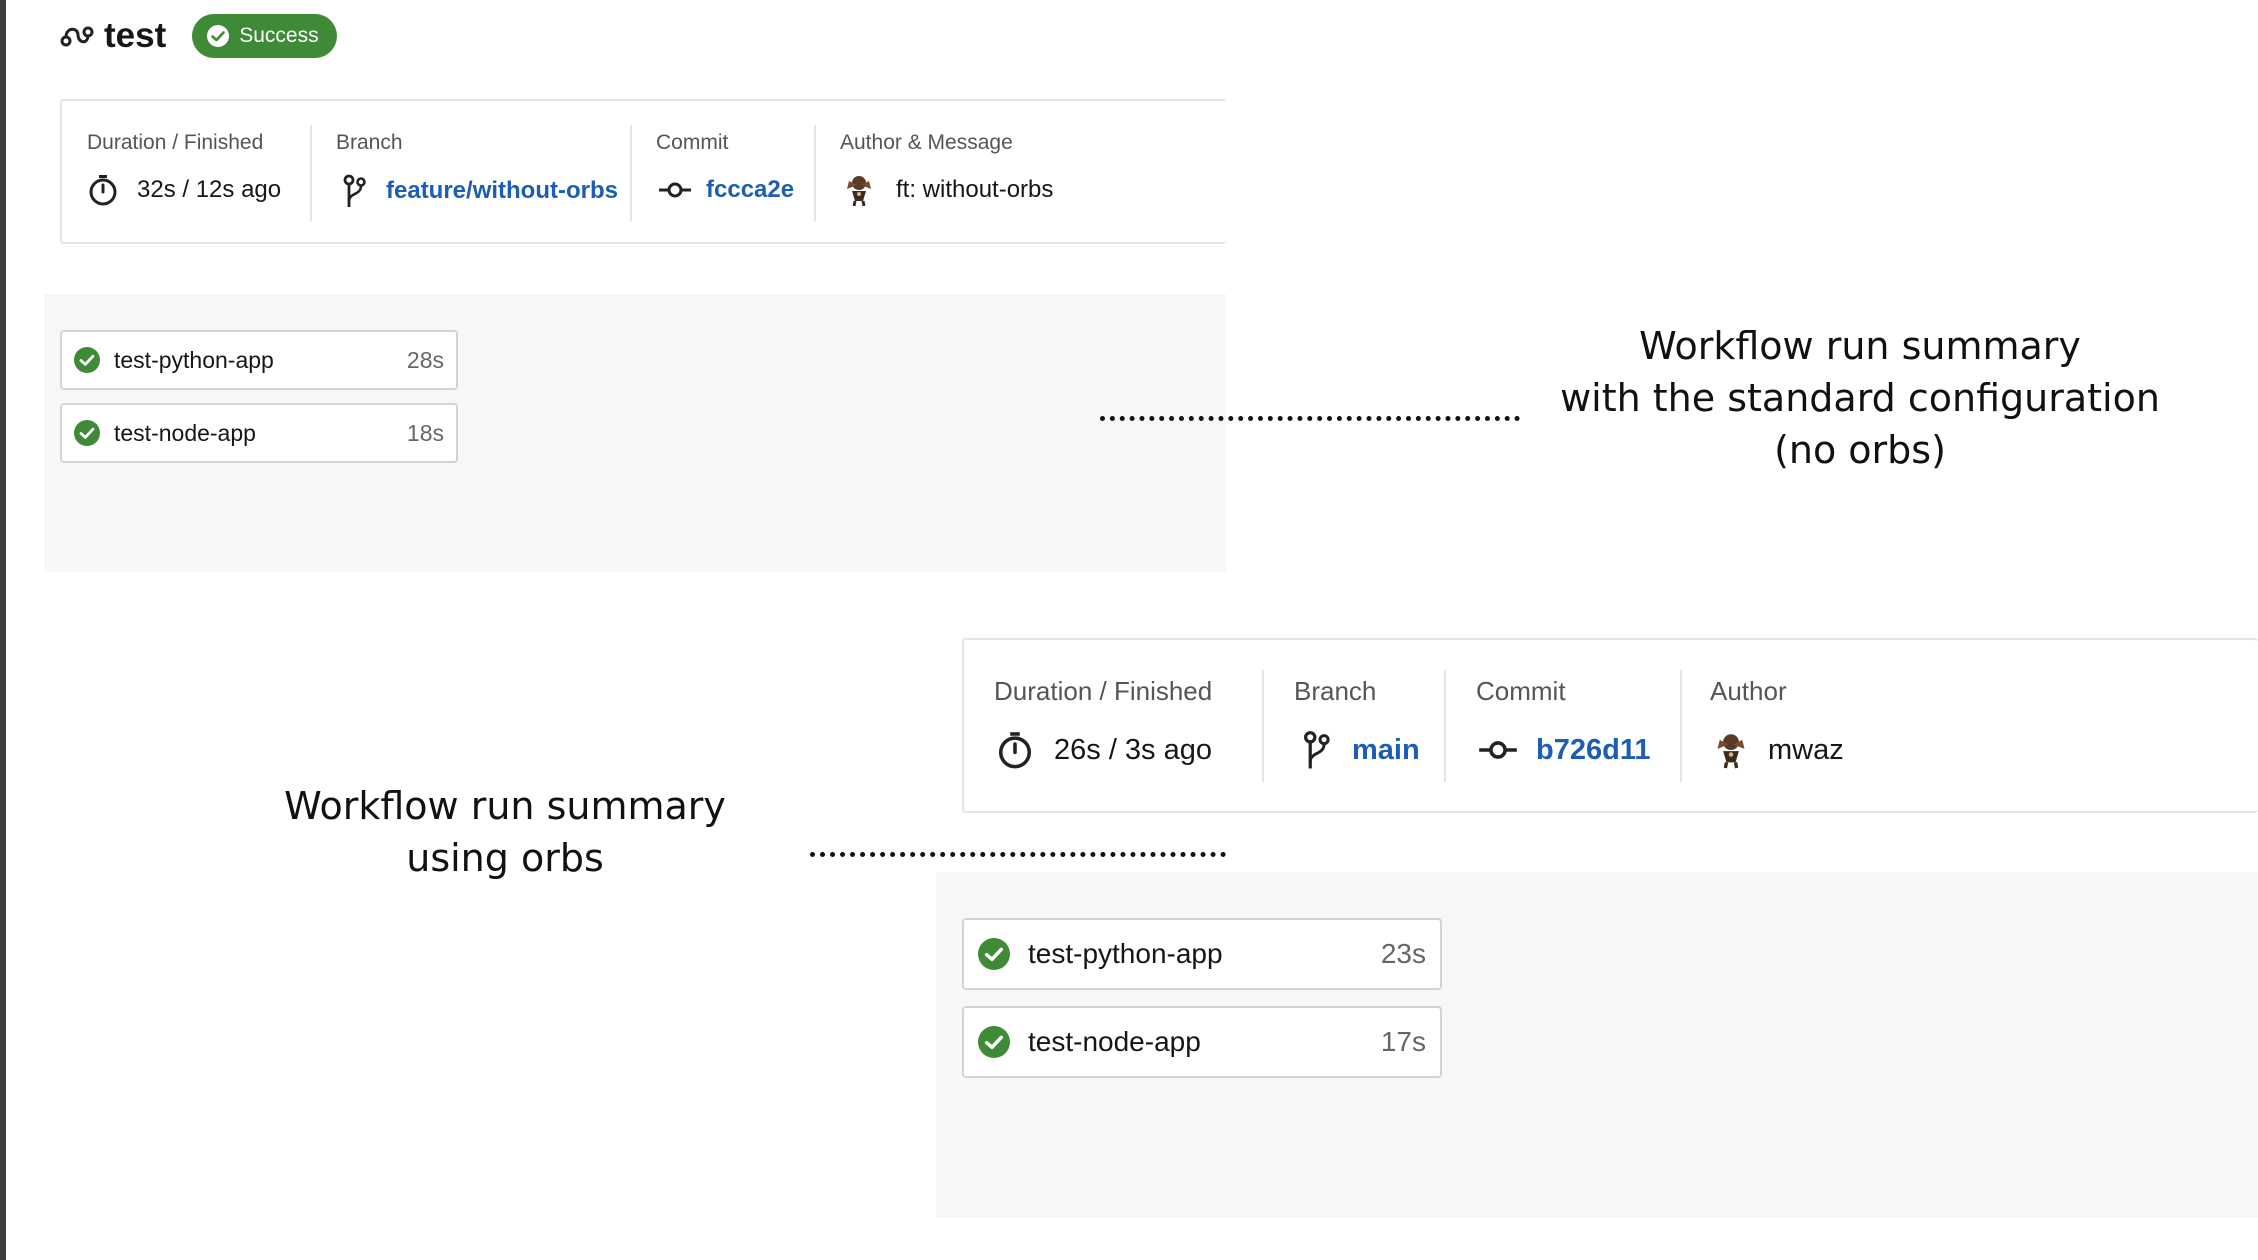 The height and width of the screenshot is (1260, 2258). Describe the element at coordinates (209, 189) in the screenshot. I see `duration-text: 32s / 12s ago` at that location.